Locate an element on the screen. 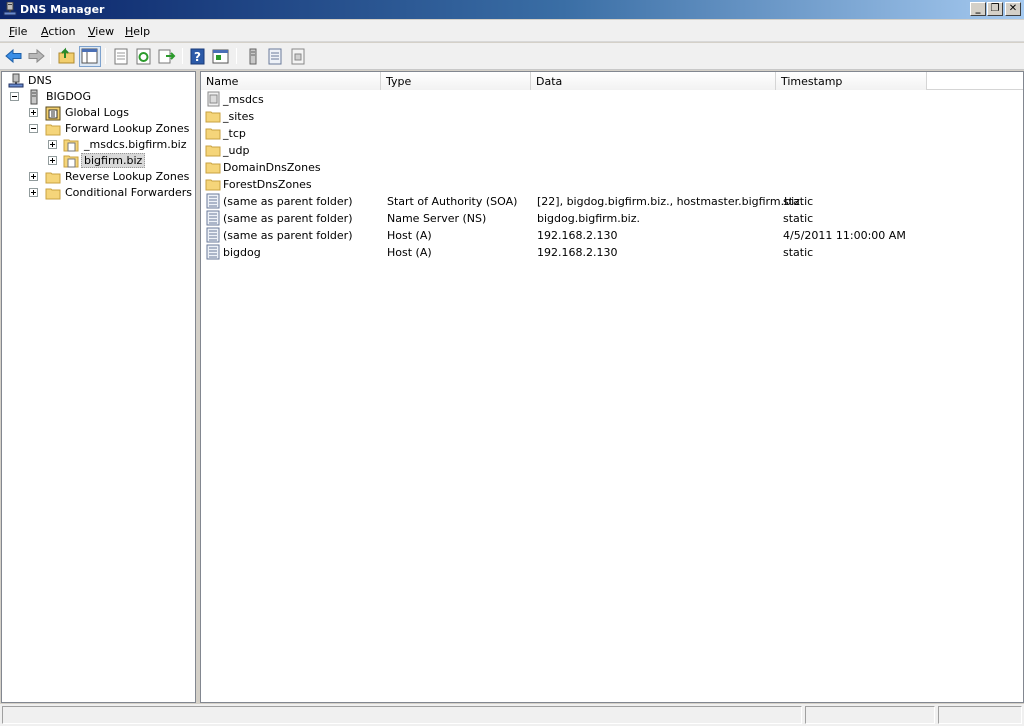  cell-name: _tcp is located at coordinates (234, 133).